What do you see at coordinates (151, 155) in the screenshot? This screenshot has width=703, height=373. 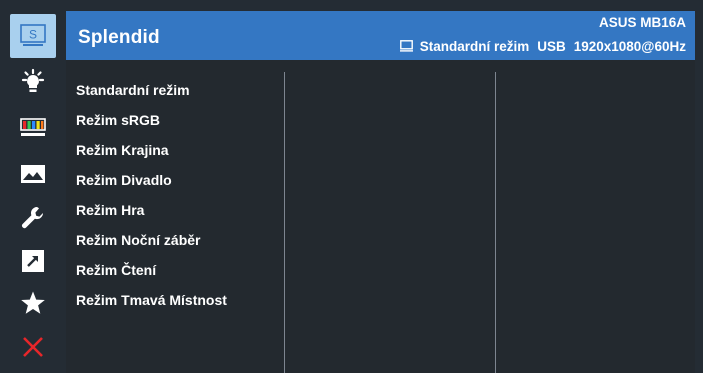 I see `menu-item-scenery-mode: Režim Krajina` at bounding box center [151, 155].